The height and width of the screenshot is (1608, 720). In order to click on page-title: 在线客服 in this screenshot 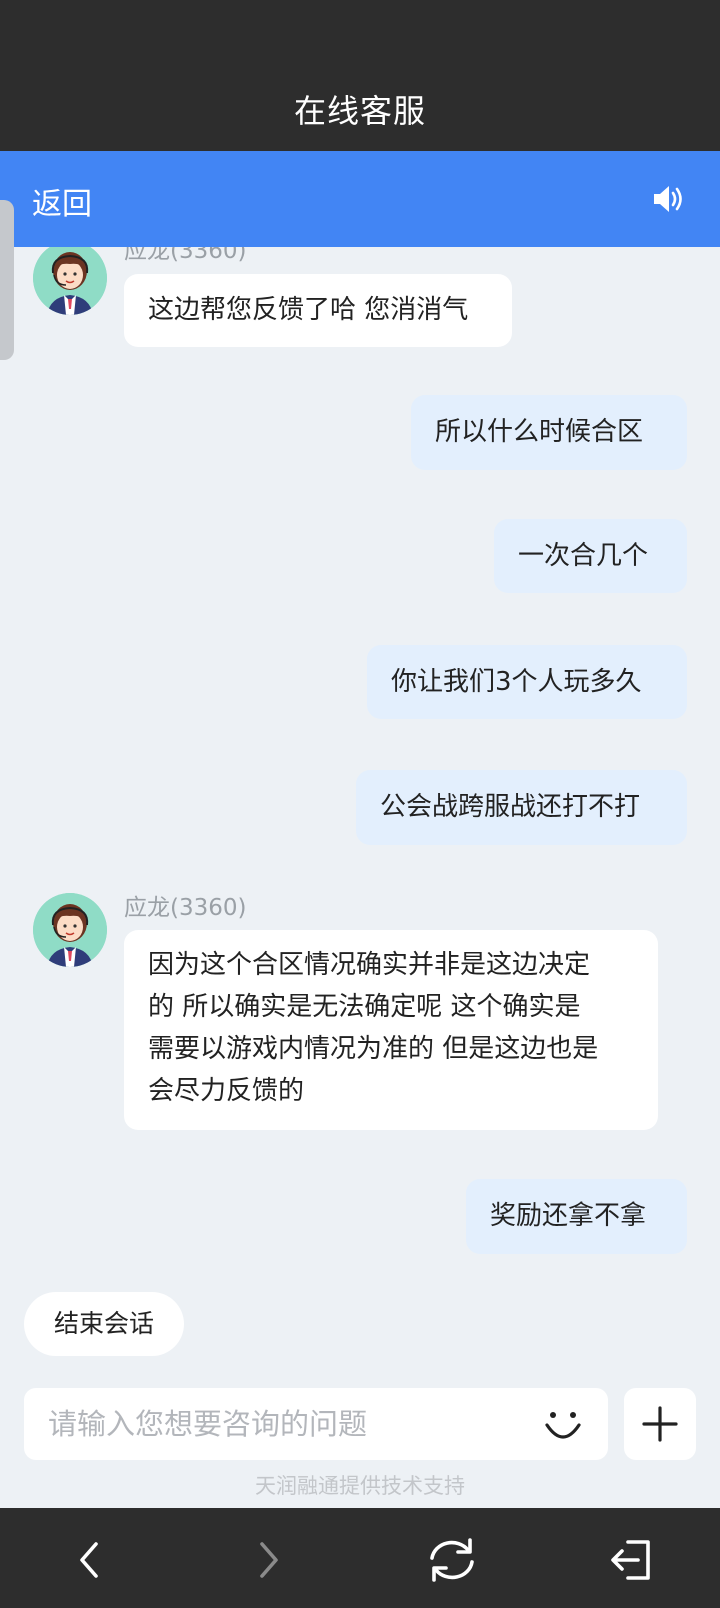, I will do `click(359, 111)`.